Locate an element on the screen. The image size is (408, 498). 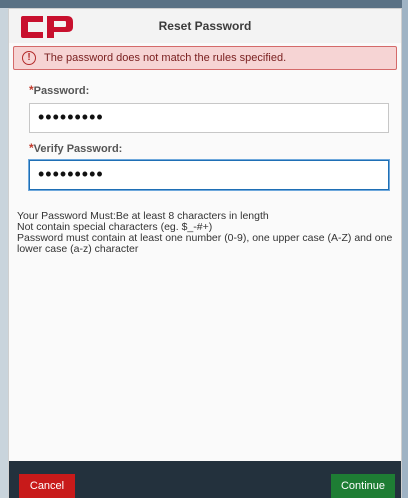
background-strip is located at coordinates (201, 4).